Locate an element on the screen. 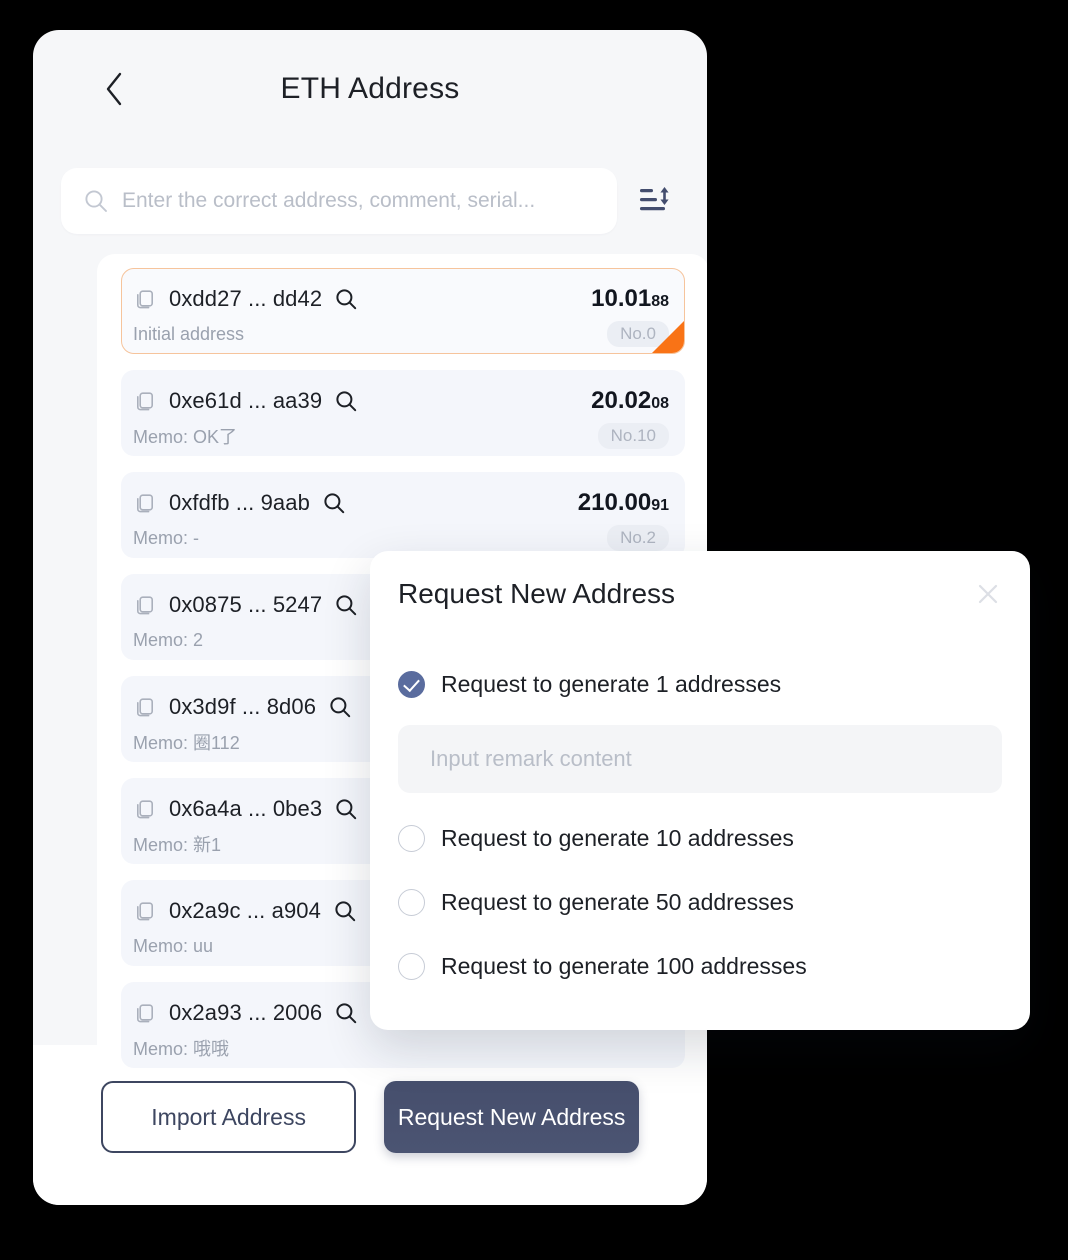  address-memo: Memo: 2 is located at coordinates (168, 639).